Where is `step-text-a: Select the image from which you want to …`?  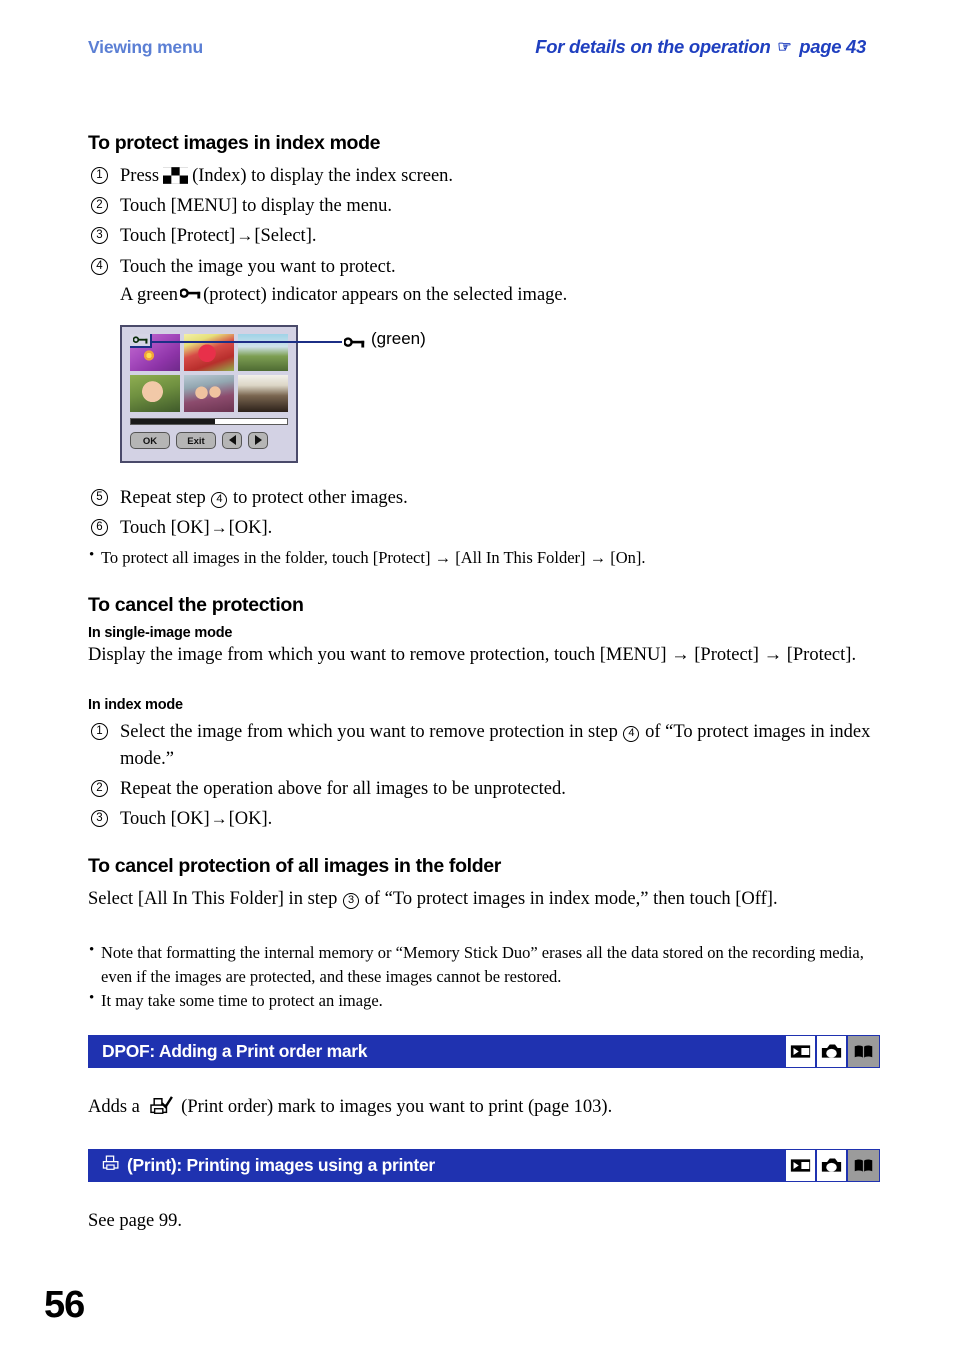 step-text-a: Select the image from which you want to … is located at coordinates (369, 731).